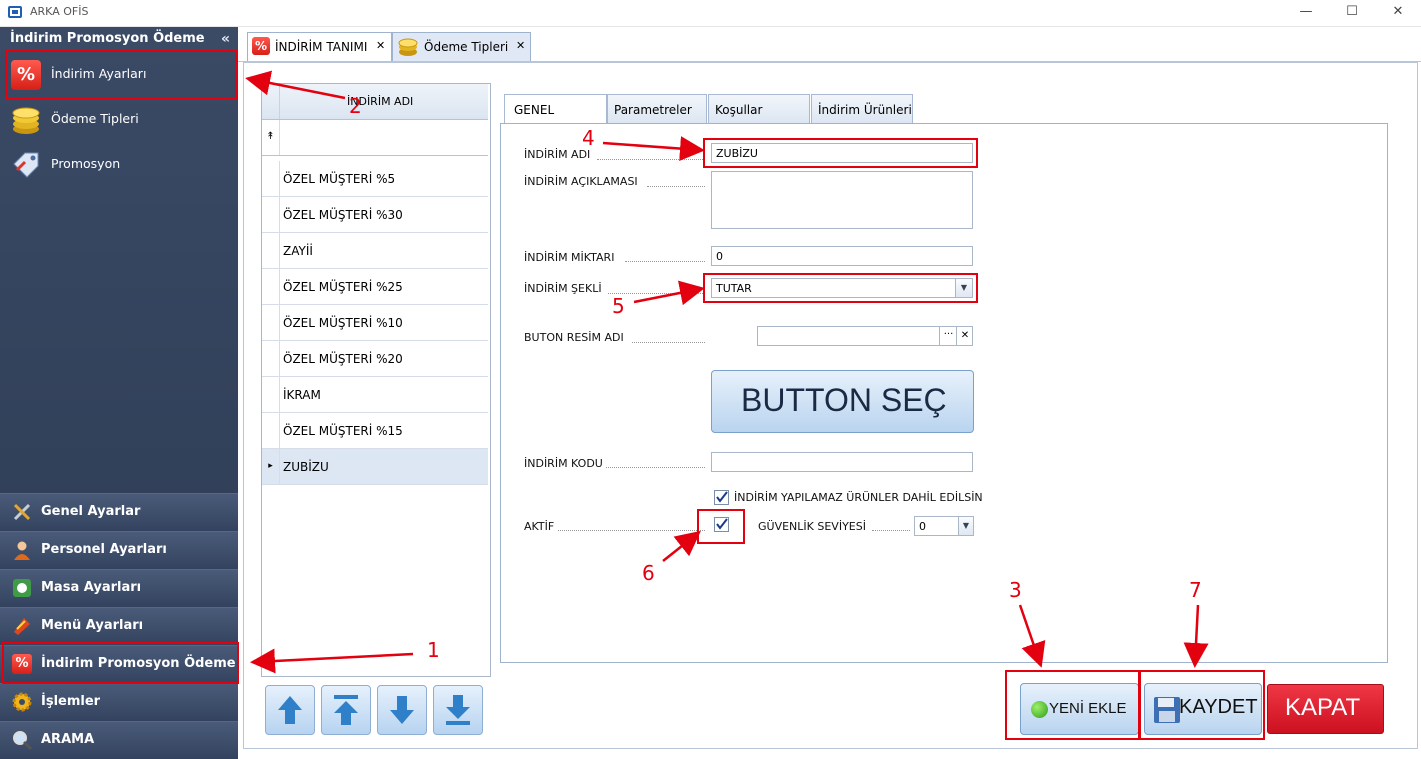 The width and height of the screenshot is (1421, 759). What do you see at coordinates (574, 337) in the screenshot?
I see `button-image-label: BUTON RESİM ADI` at bounding box center [574, 337].